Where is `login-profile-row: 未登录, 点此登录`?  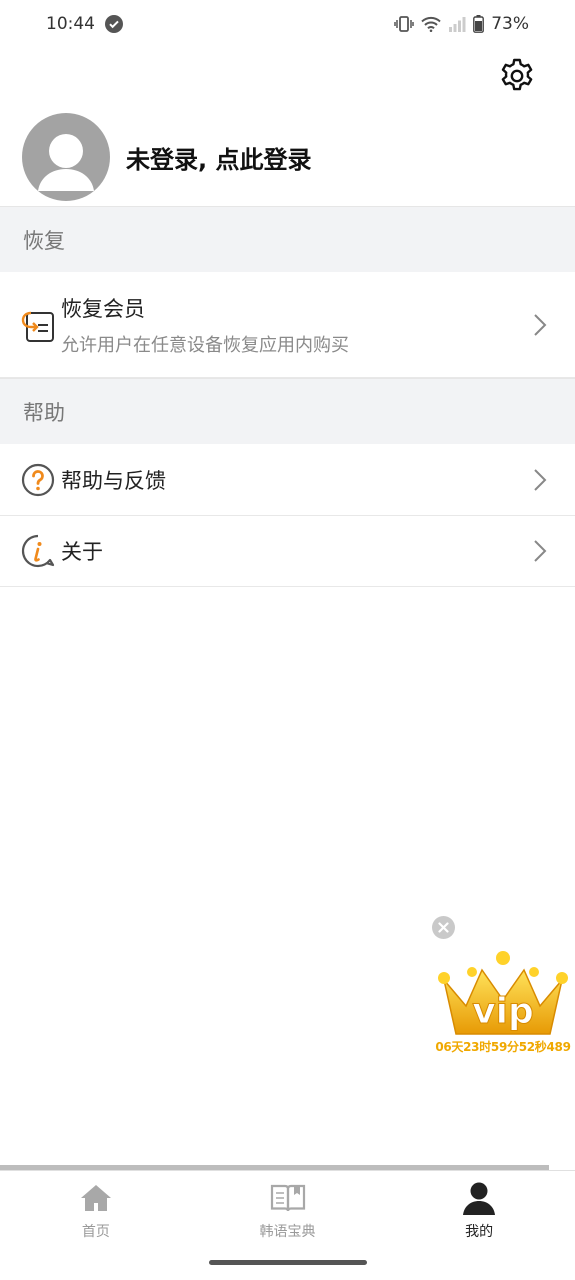 login-profile-row: 未登录, 点此登录 is located at coordinates (287, 157).